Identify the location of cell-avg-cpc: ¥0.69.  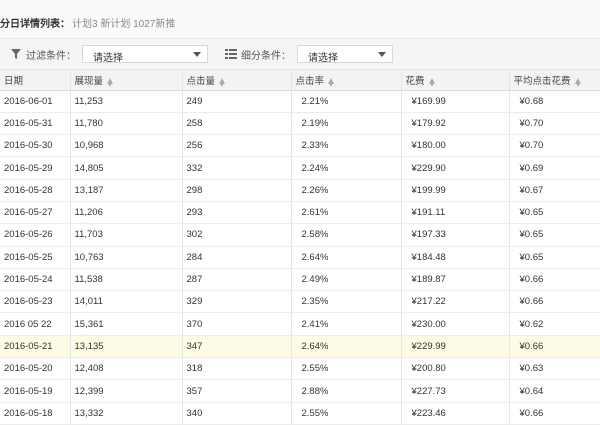
(554, 168).